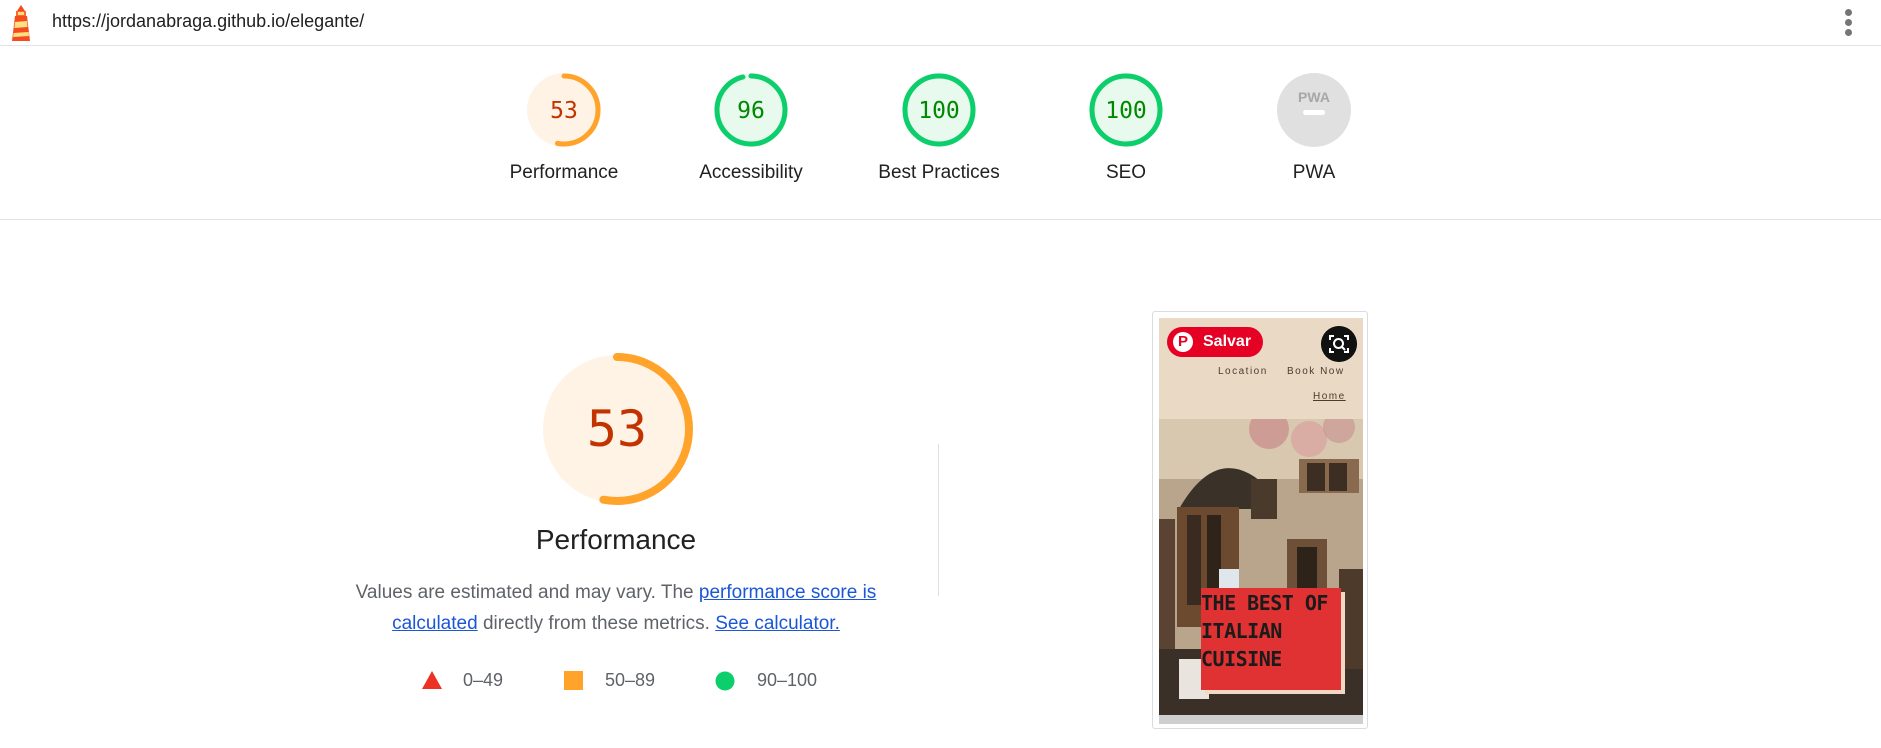 The image size is (1881, 748). What do you see at coordinates (938, 520) in the screenshot?
I see `divider` at bounding box center [938, 520].